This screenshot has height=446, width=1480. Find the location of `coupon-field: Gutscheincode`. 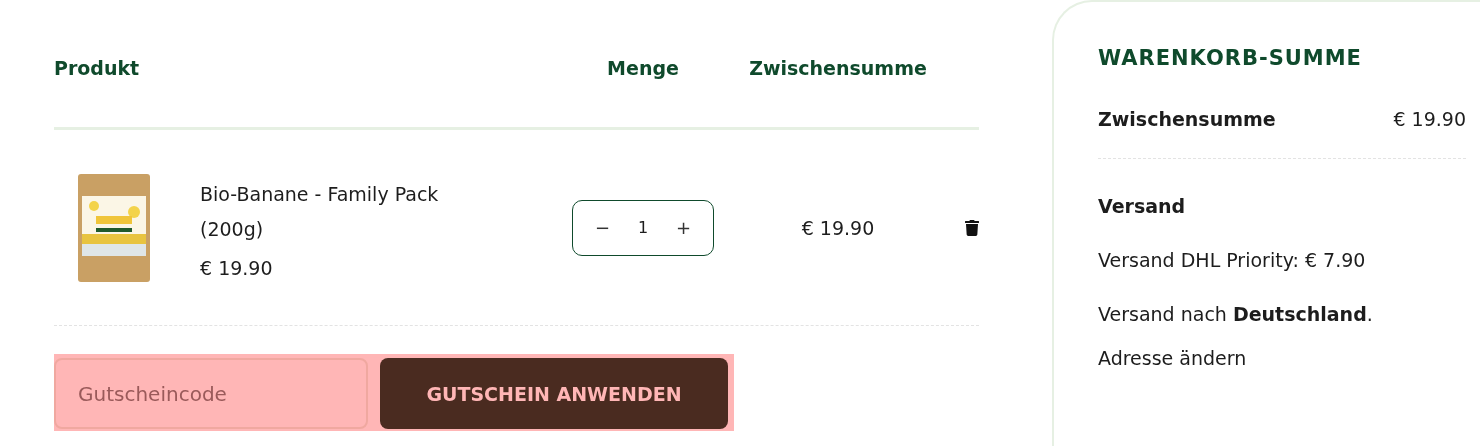

coupon-field: Gutscheincode is located at coordinates (211, 393).